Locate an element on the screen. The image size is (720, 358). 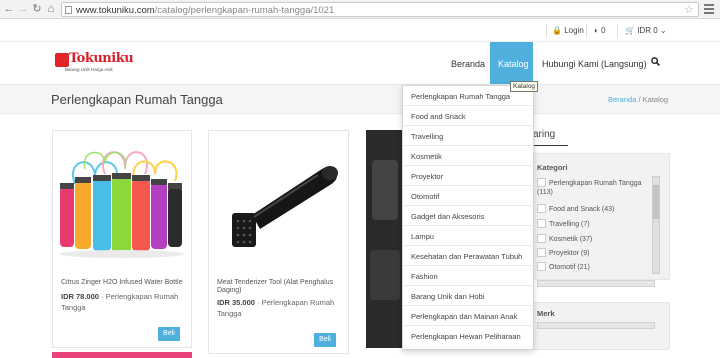
search-icon is located at coordinates (655, 61).